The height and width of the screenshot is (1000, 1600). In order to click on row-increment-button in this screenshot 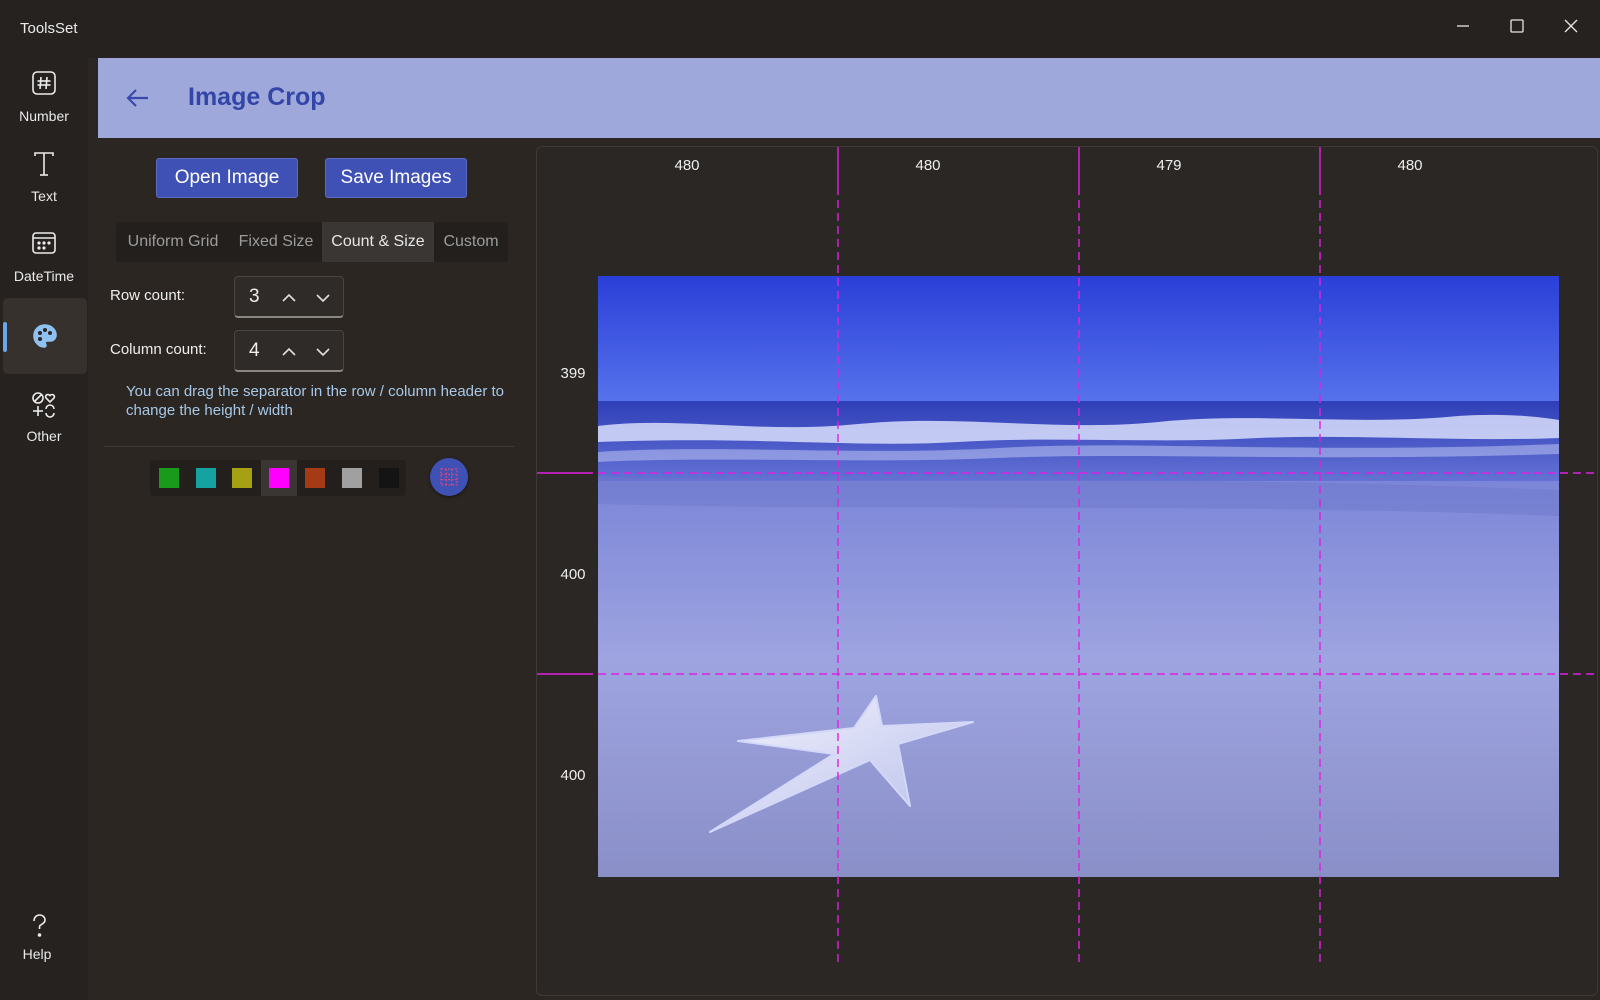, I will do `click(289, 298)`.